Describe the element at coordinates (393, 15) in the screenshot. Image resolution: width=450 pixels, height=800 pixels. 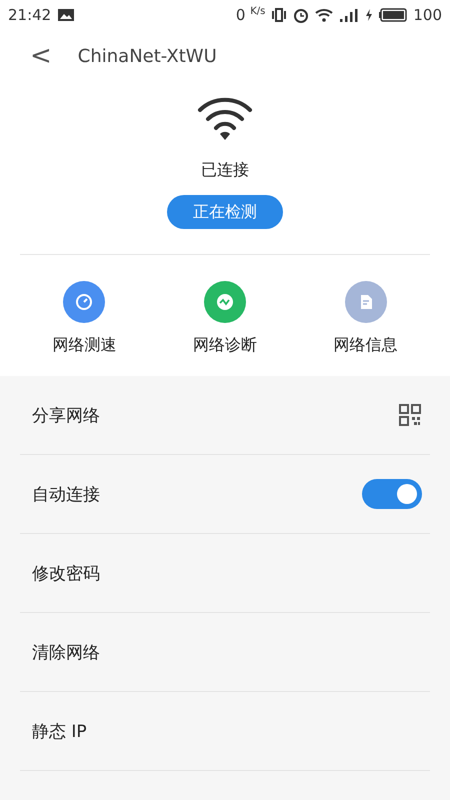
I see `battery-icon` at that location.